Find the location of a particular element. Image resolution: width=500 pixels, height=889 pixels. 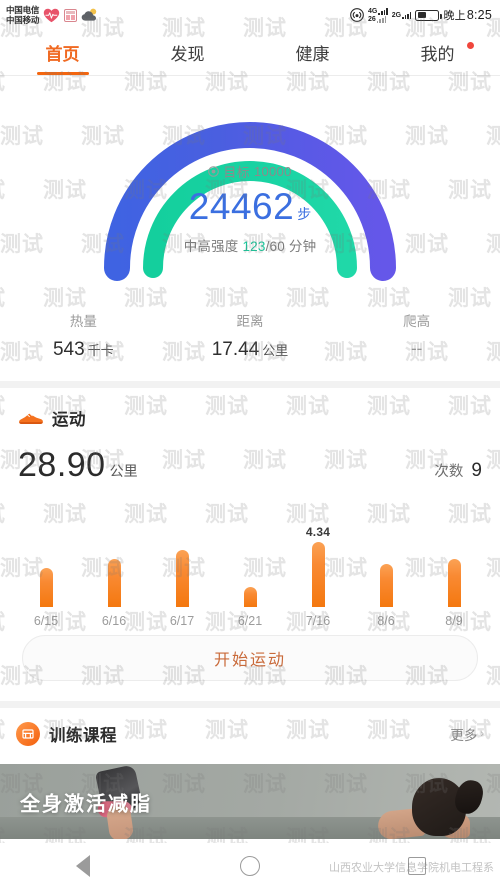

weather-cloud-icon is located at coordinates (90, 15).